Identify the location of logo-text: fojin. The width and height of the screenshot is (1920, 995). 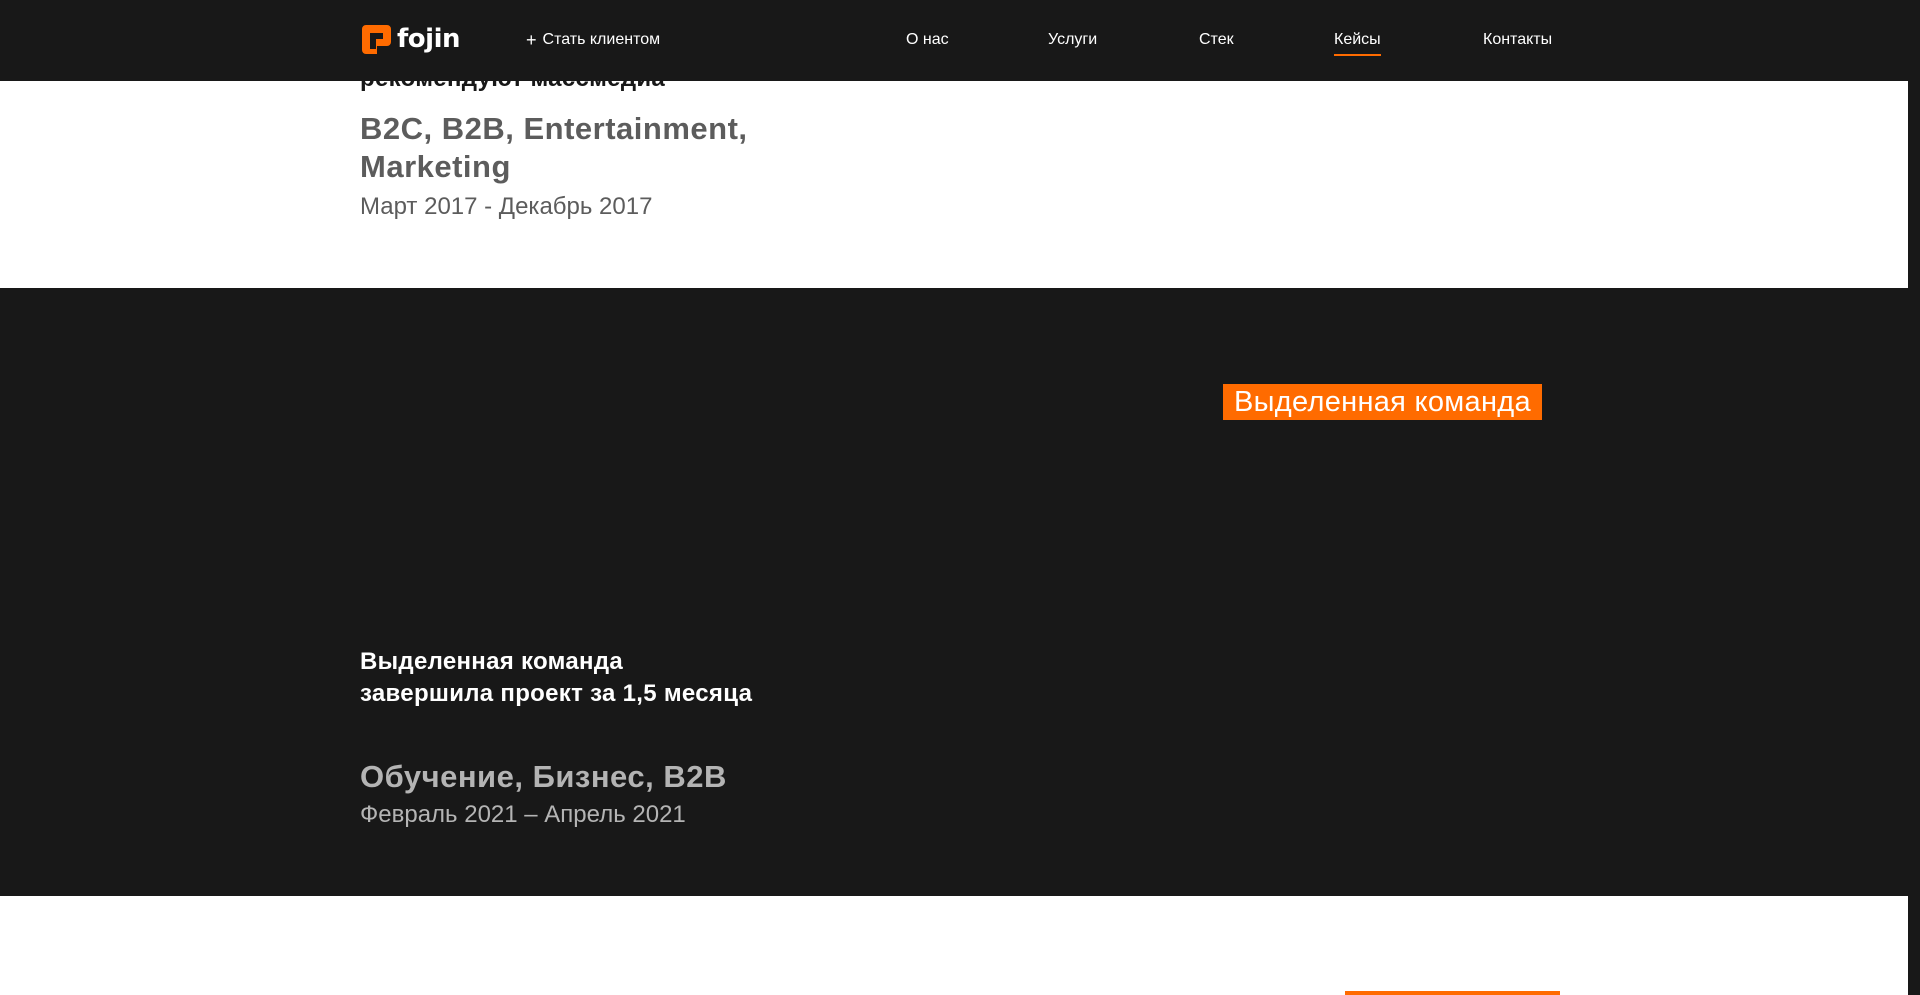
(429, 39).